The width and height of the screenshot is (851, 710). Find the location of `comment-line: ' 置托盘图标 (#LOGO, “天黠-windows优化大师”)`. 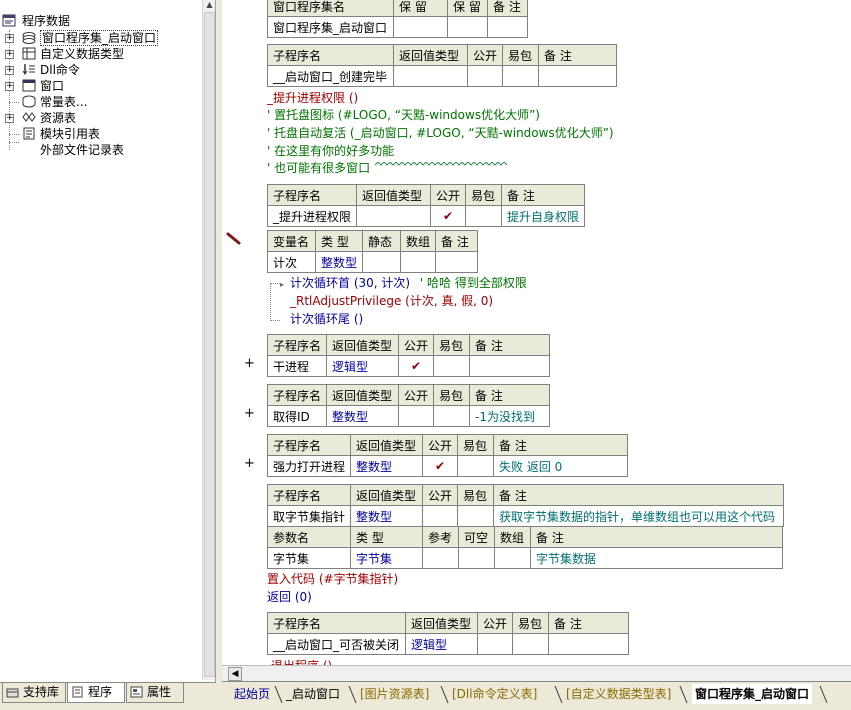

comment-line: ' 置托盘图标 (#LOGO, “天黠-windows优化大师”) is located at coordinates (403, 115).